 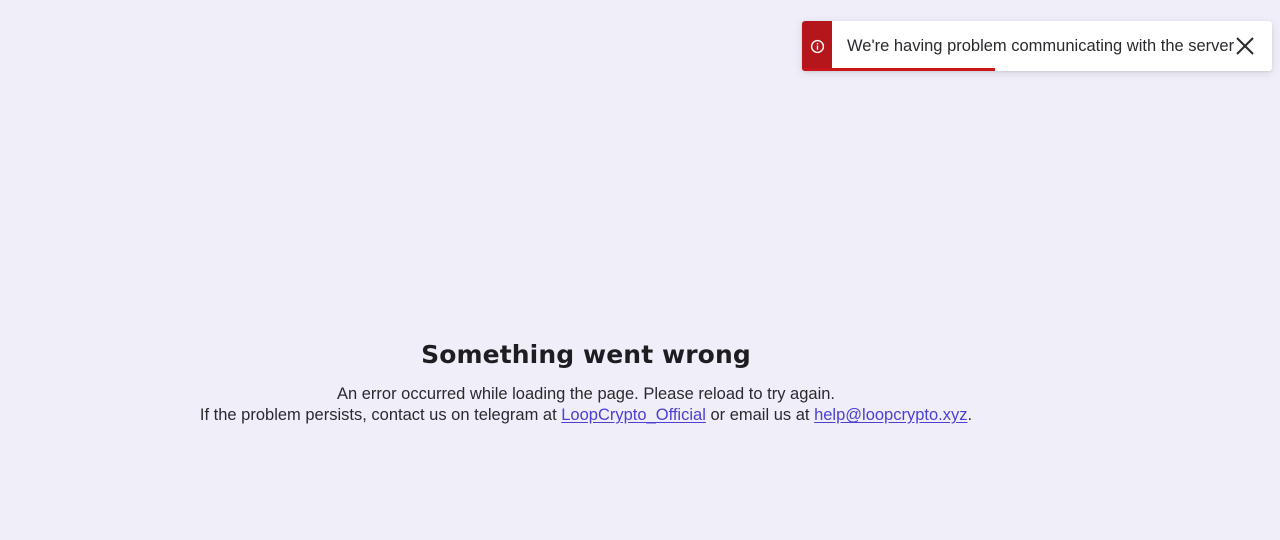 I want to click on email-link: help@loopcrypto.xyz, so click(x=890, y=415).